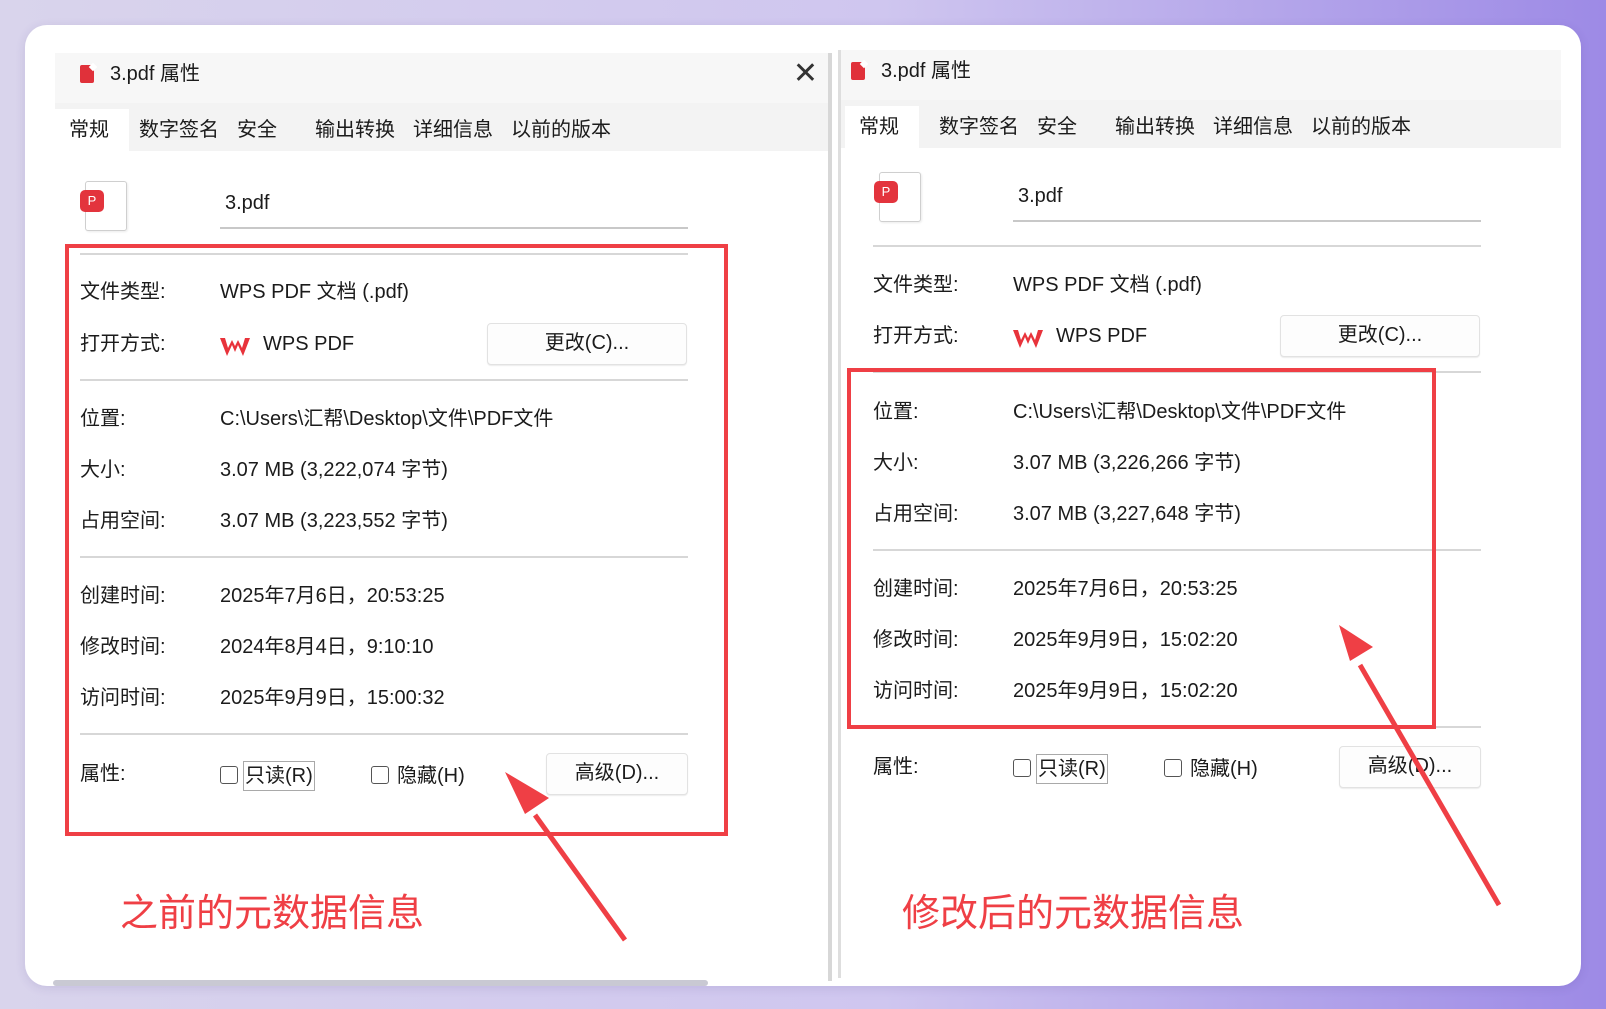 Image resolution: width=1606 pixels, height=1009 pixels. Describe the element at coordinates (1073, 914) in the screenshot. I see `caption-after: 修改后的元数据信息` at that location.